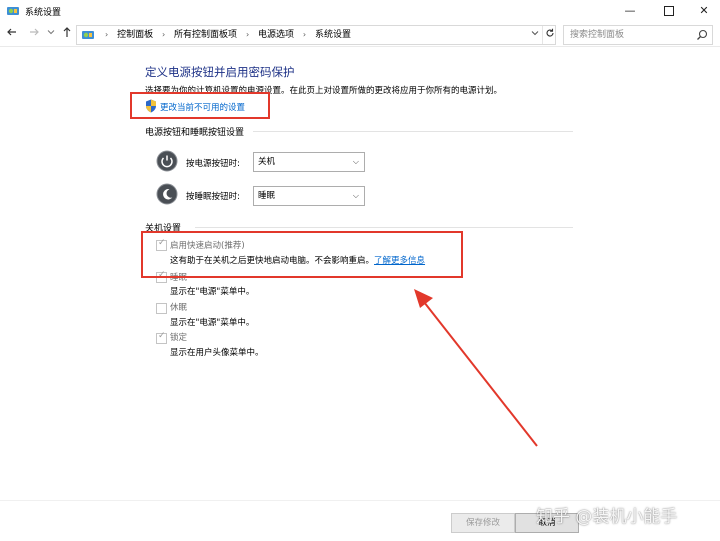 Image resolution: width=720 pixels, height=541 pixels. What do you see at coordinates (309, 162) in the screenshot?
I see `power-button-action-select: 关机 ⌵` at bounding box center [309, 162].